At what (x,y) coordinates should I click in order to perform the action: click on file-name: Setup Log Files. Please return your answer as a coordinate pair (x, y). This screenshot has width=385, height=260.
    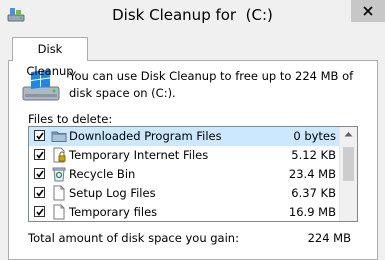
    Looking at the image, I should click on (112, 193).